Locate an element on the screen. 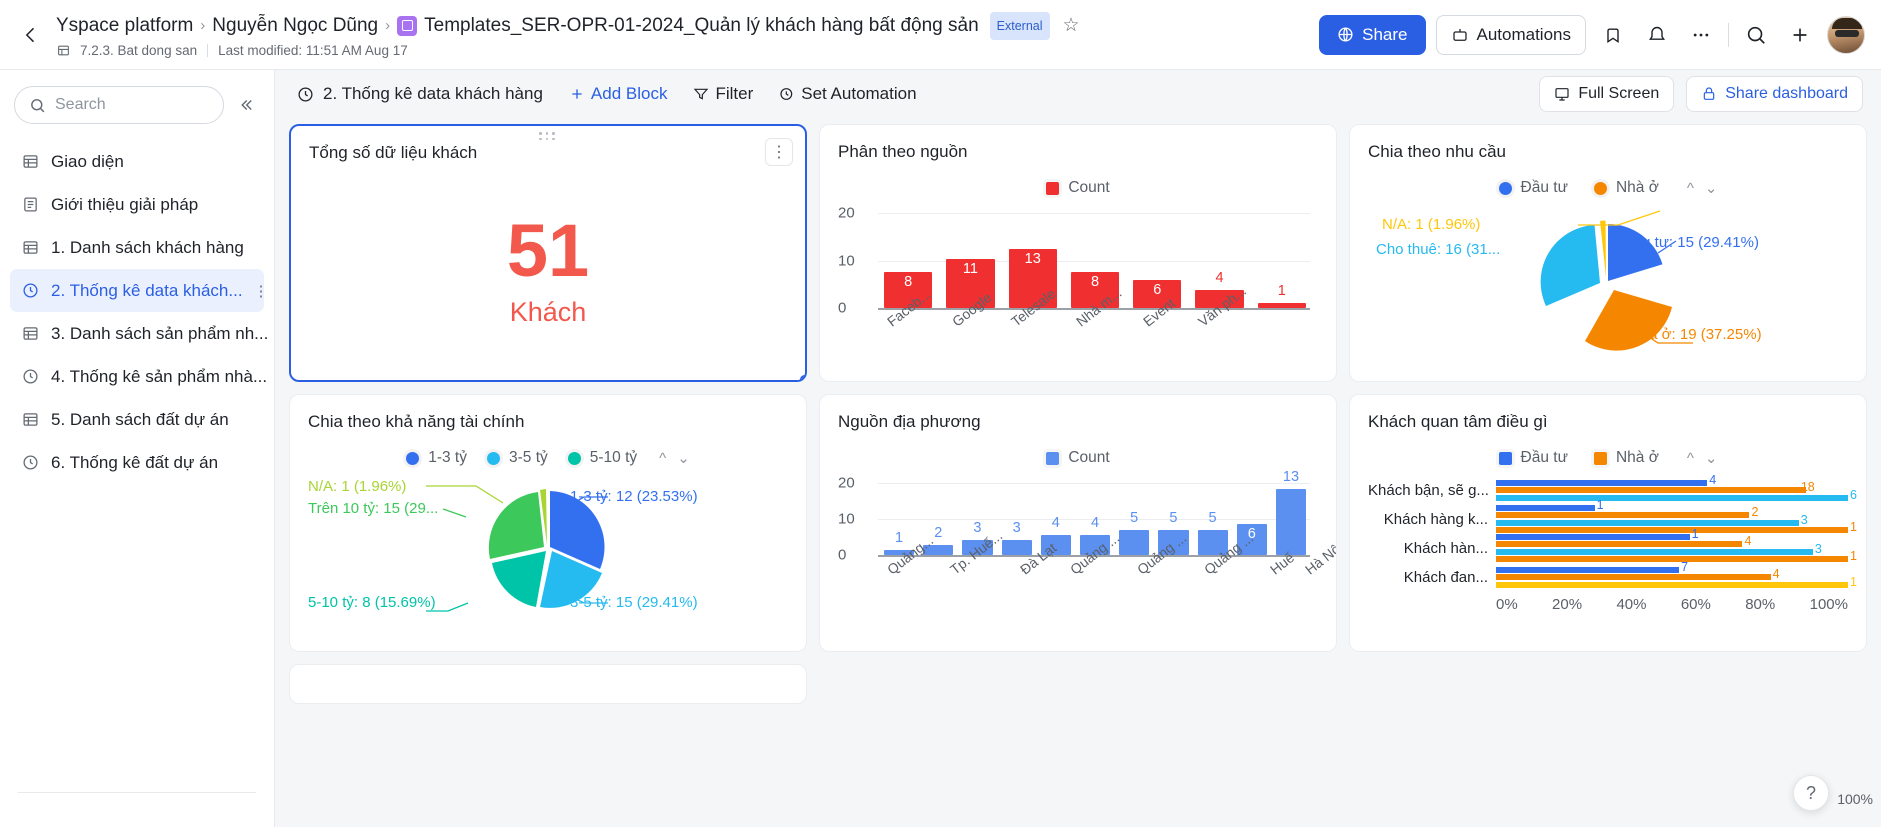 This screenshot has height=827, width=1881. hbar-row: Khách bận, sẽ g... 4 18 6 is located at coordinates (1612, 488).